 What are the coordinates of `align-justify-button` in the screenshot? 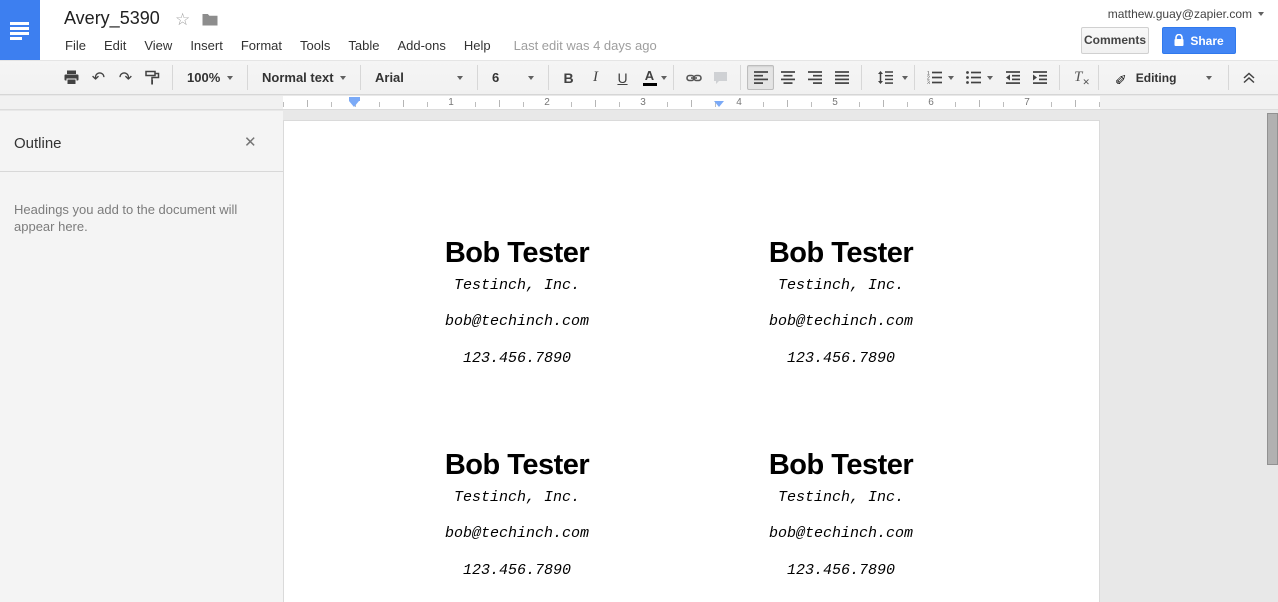 It's located at (841, 77).